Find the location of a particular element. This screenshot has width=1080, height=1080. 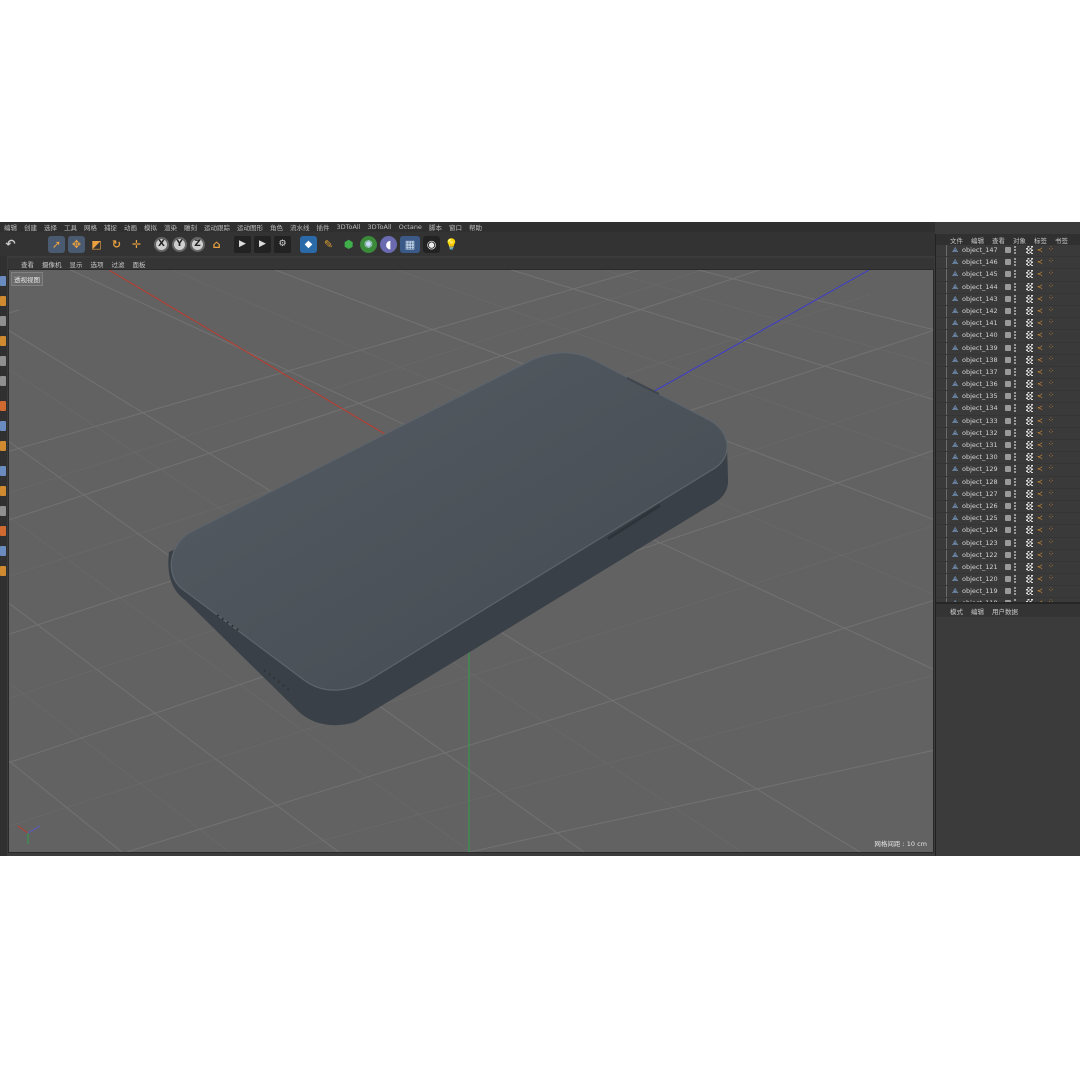

undo-icon: ↶ is located at coordinates (10, 244).